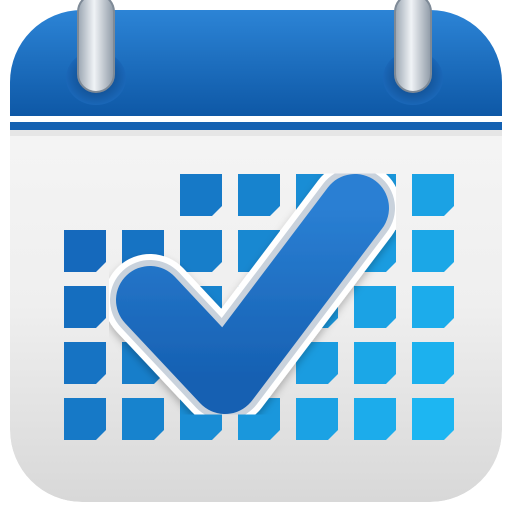 Image resolution: width=512 pixels, height=512 pixels. I want to click on header-divider-blue, so click(256, 126).